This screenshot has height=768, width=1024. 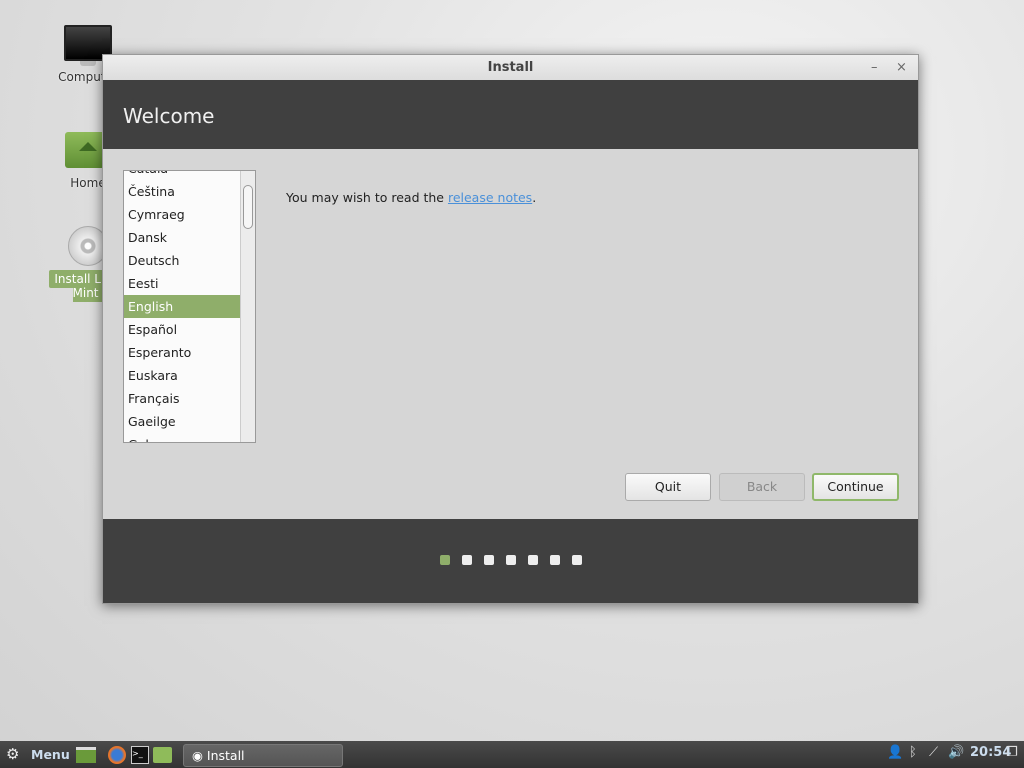 I want to click on language-item: Català, so click(x=182, y=175).